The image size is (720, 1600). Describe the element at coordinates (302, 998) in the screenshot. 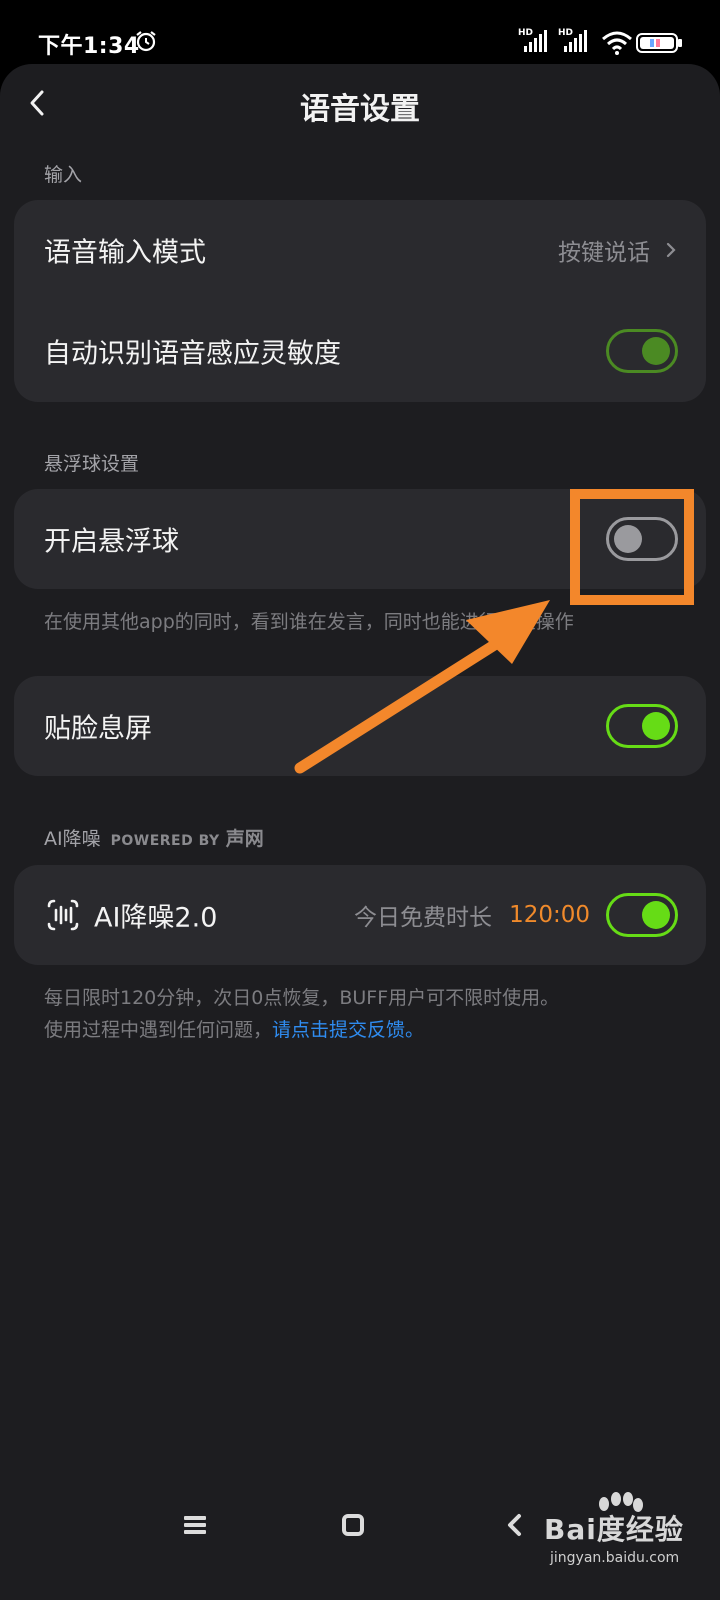

I see `ai-hint-line-1: 每日限时120分钟，次日0点恢复，BUFF用户可不限时使用。` at that location.